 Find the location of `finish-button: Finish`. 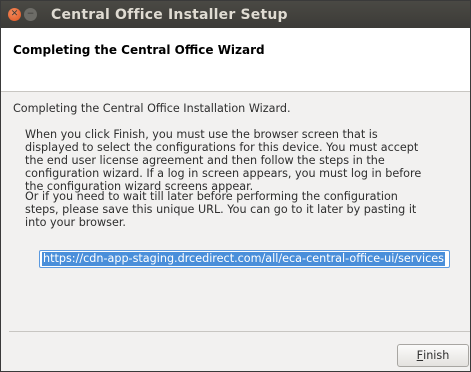

finish-button: Finish is located at coordinates (433, 355).